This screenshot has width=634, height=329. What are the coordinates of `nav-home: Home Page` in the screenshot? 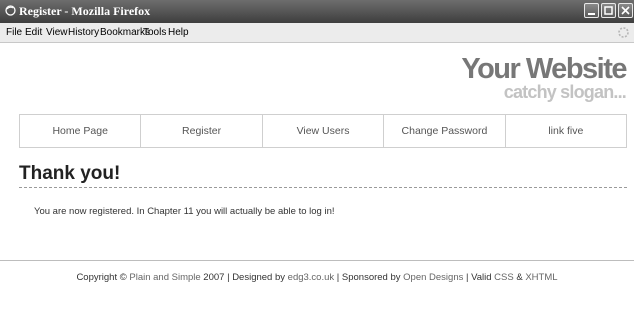 It's located at (81, 131).